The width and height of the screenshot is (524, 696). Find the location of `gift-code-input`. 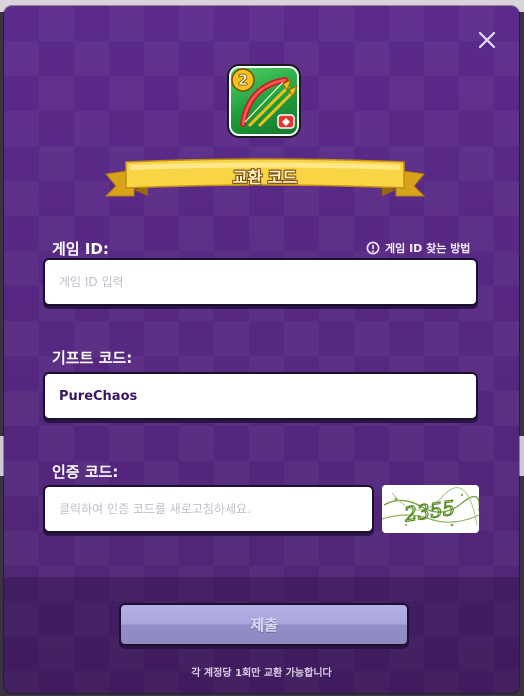

gift-code-input is located at coordinates (267, 396).